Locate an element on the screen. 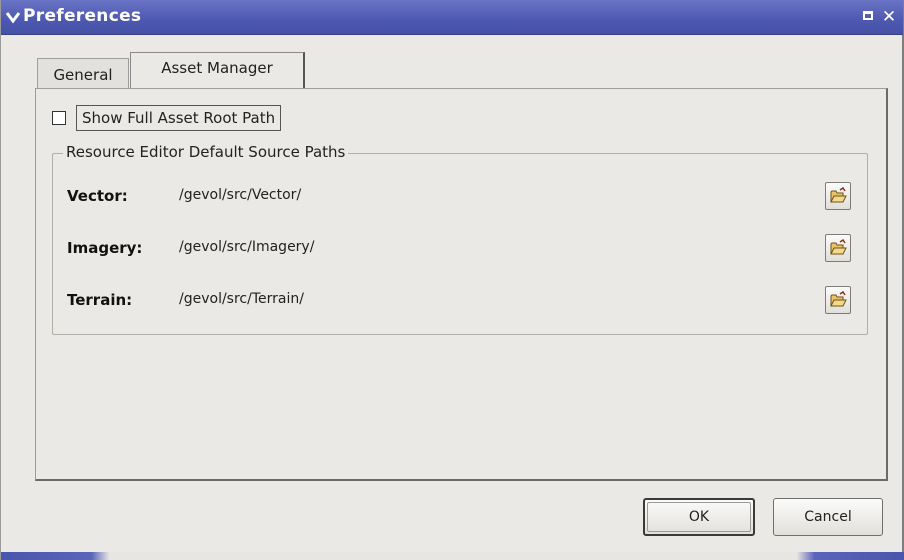 The width and height of the screenshot is (904, 560). imagery-path: /gevol/src/Imagery/ is located at coordinates (247, 247).